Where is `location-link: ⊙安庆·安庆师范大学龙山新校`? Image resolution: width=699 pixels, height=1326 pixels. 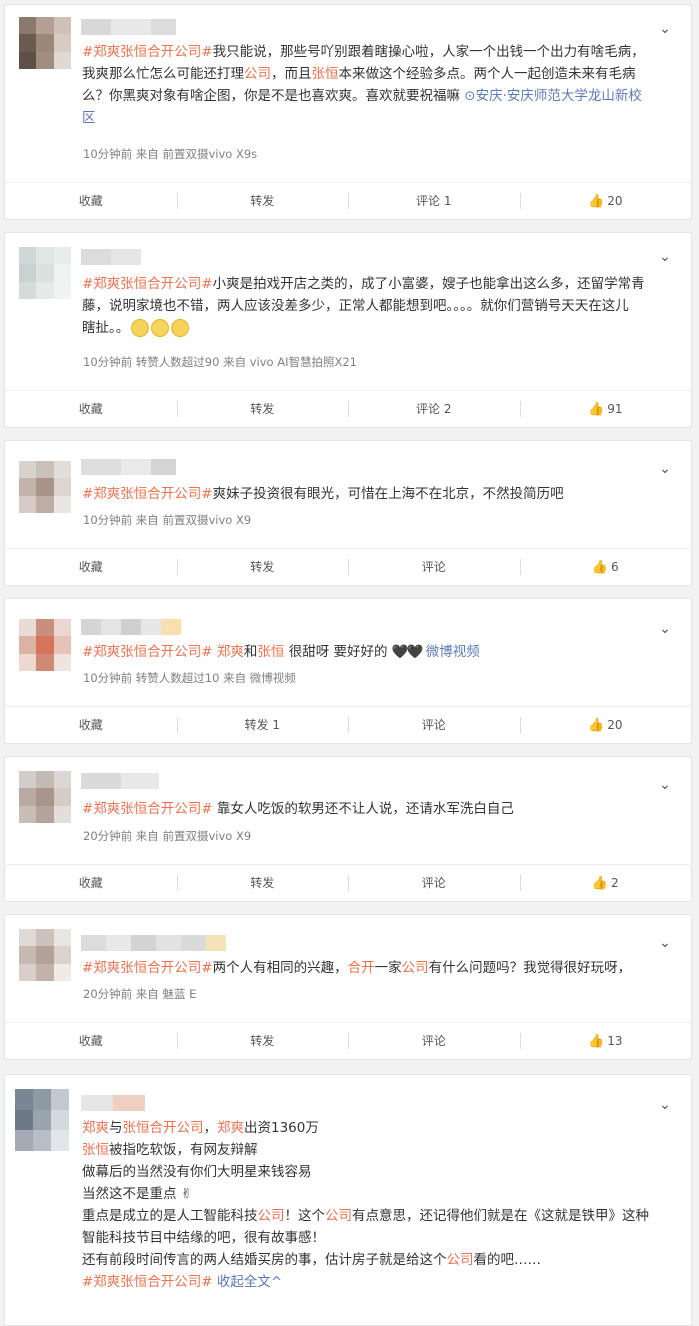
location-link: ⊙安庆·安庆师范大学龙山新校 is located at coordinates (553, 96).